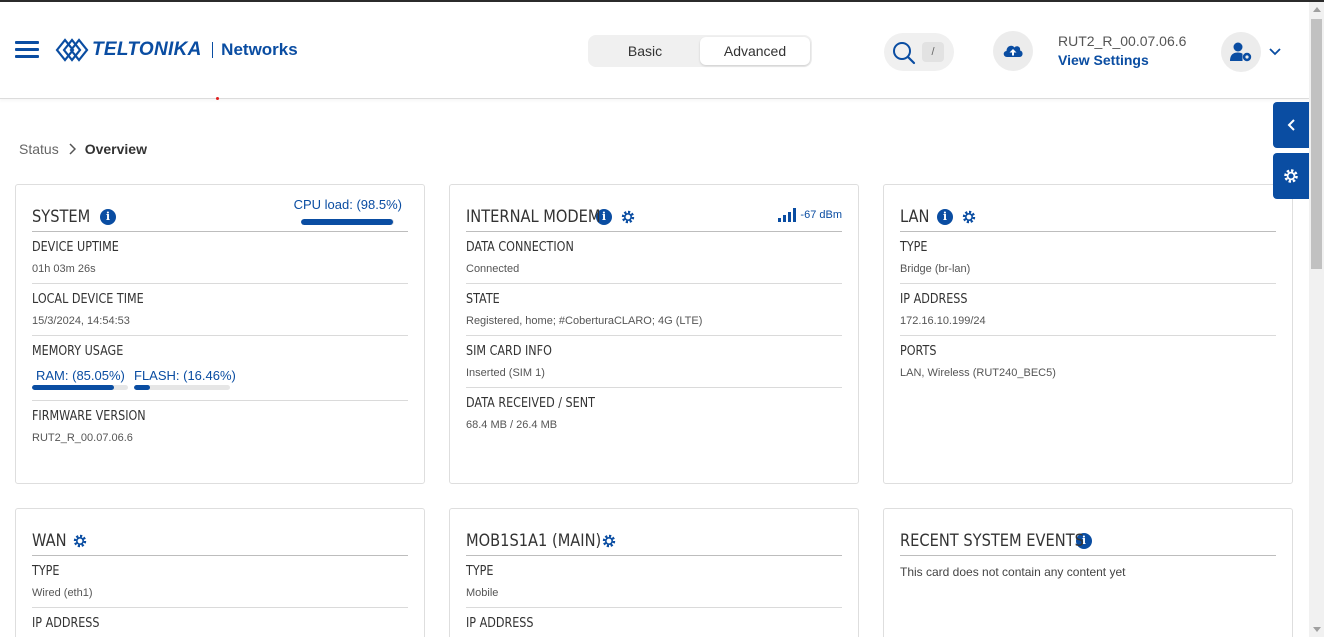 This screenshot has width=1324, height=637. What do you see at coordinates (1122, 41) in the screenshot?
I see `firmware-version-text: RUT2_R_00.07.06.6` at bounding box center [1122, 41].